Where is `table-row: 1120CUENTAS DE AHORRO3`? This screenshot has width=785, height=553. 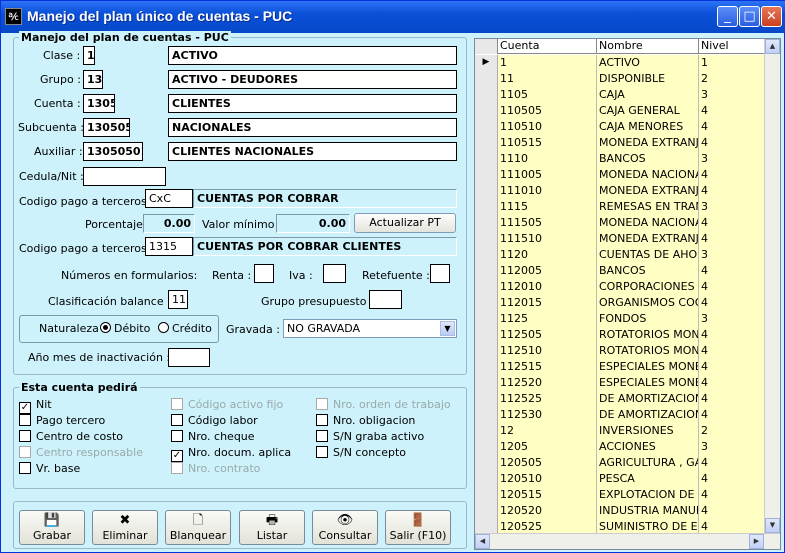
table-row: 1120CUENTAS DE AHORRO3 is located at coordinates (620, 255).